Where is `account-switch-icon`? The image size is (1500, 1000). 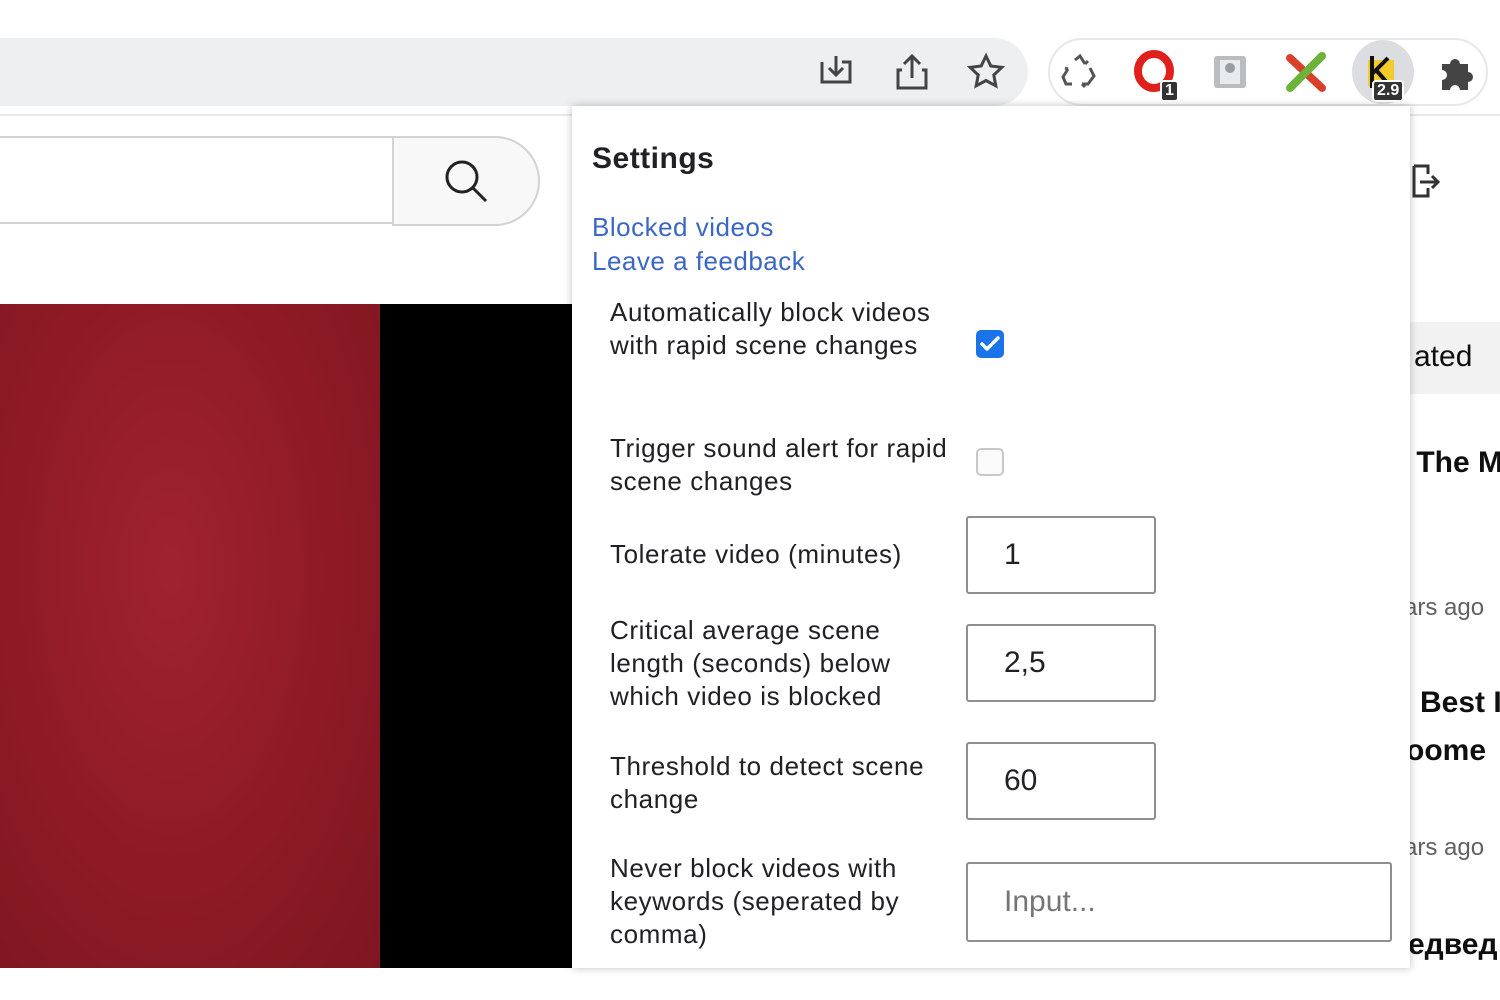 account-switch-icon is located at coordinates (1425, 184).